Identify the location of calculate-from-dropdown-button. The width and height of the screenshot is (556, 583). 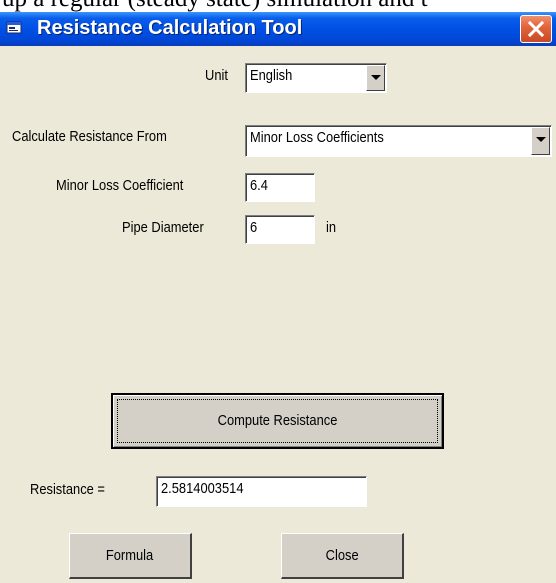
(540, 141).